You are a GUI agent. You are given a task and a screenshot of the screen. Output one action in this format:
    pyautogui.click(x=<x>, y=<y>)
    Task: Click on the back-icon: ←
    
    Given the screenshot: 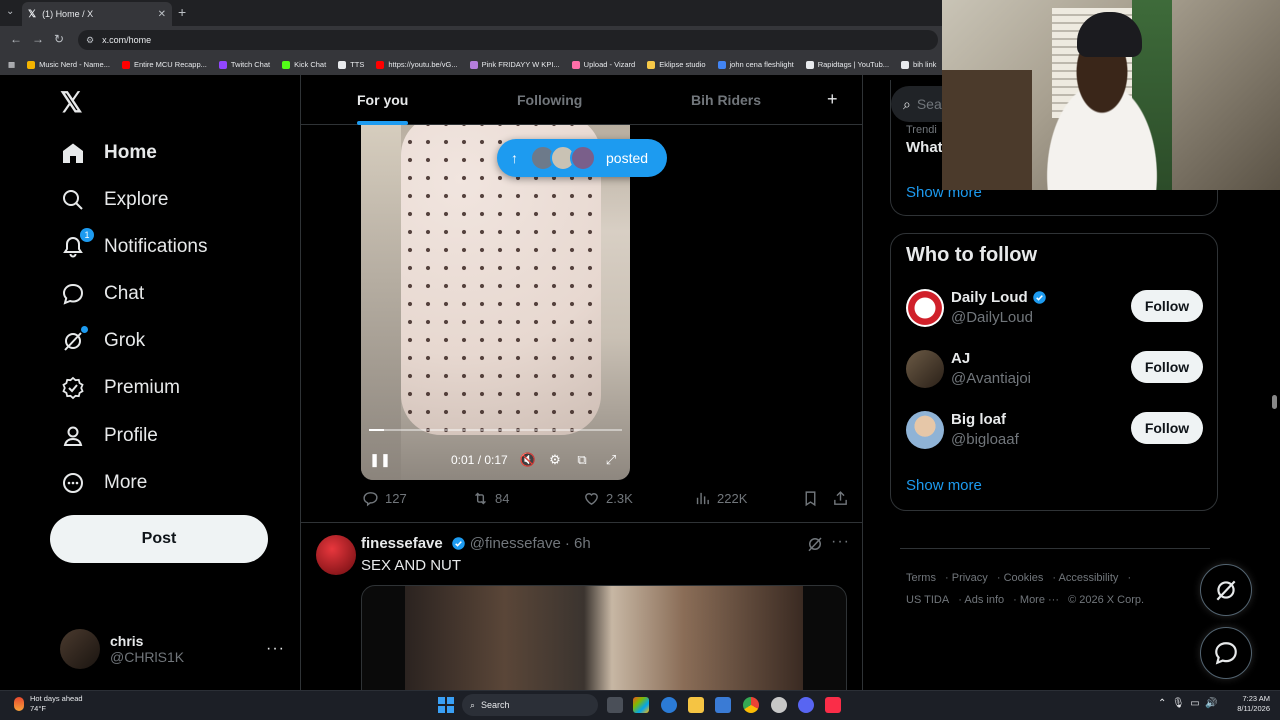 What is the action you would take?
    pyautogui.click(x=16, y=39)
    